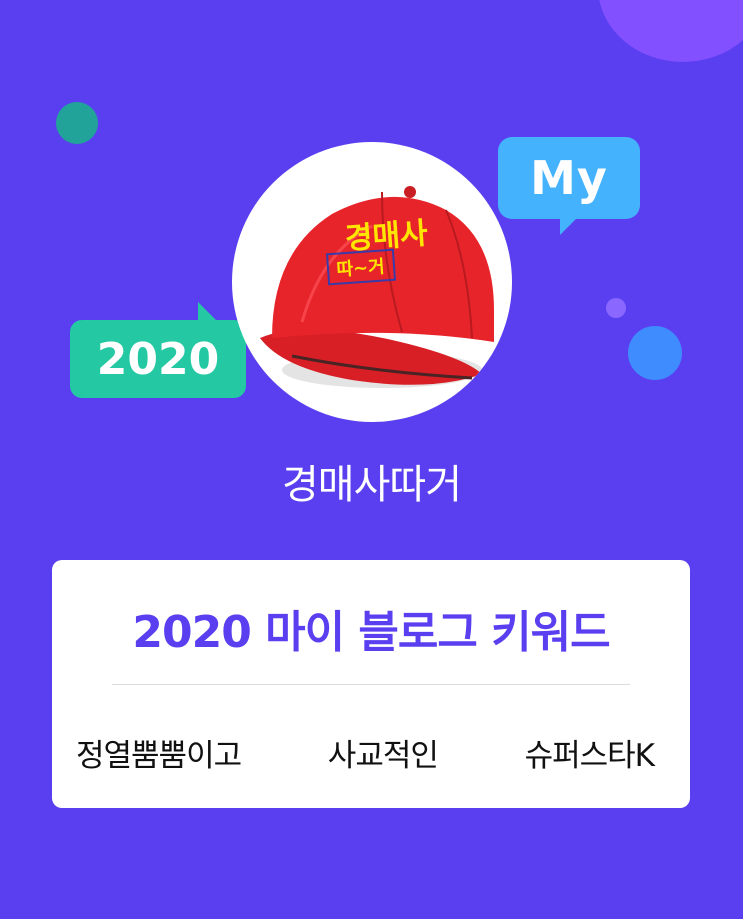  I want to click on avatar: 경매사 따~거, so click(372, 282).